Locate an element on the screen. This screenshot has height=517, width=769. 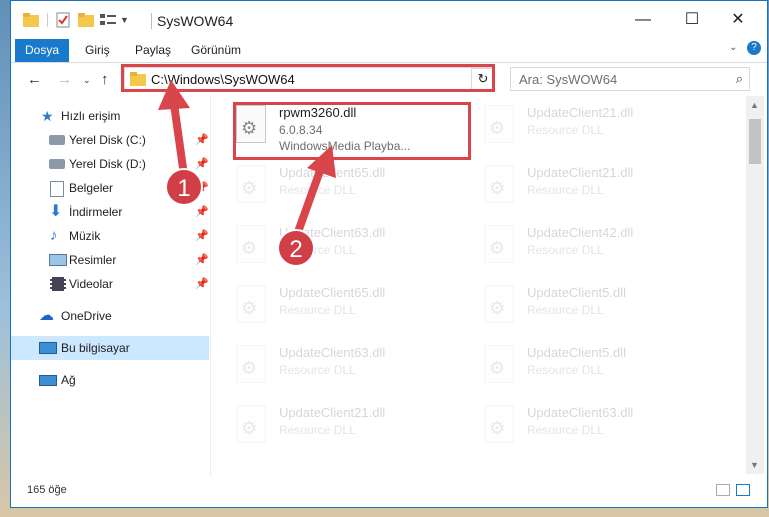
download-icon: ⬇ is located at coordinates (56, 211).